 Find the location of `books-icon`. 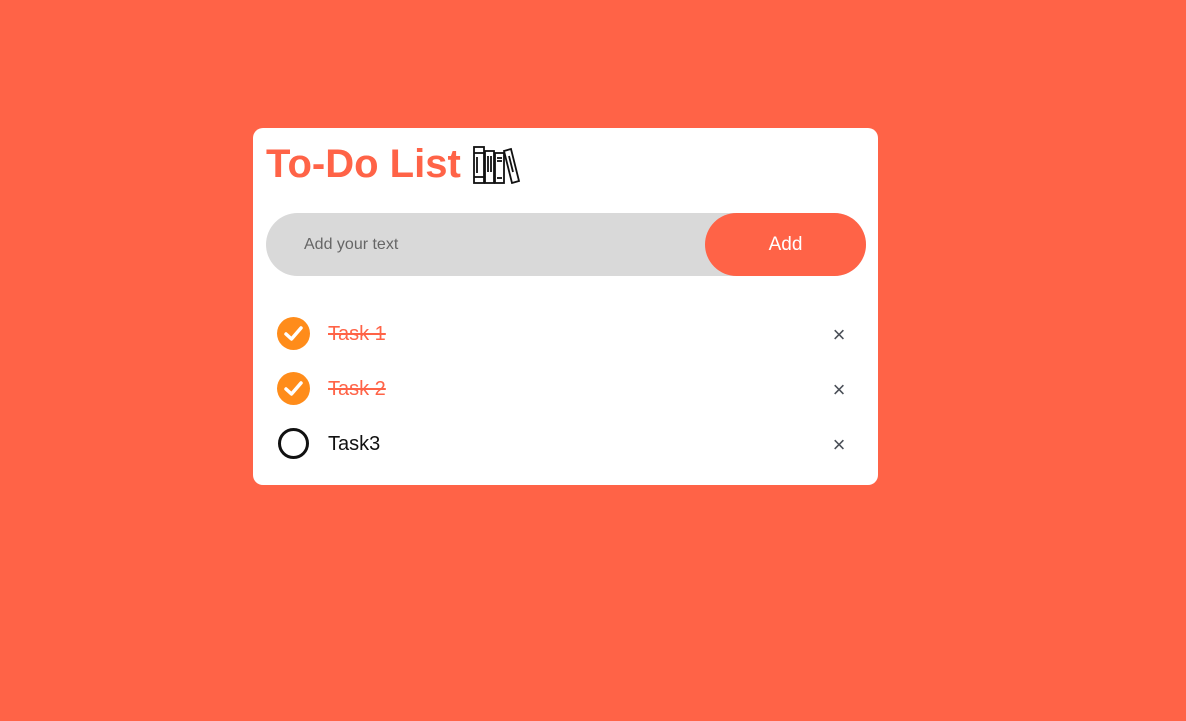

books-icon is located at coordinates (496, 164).